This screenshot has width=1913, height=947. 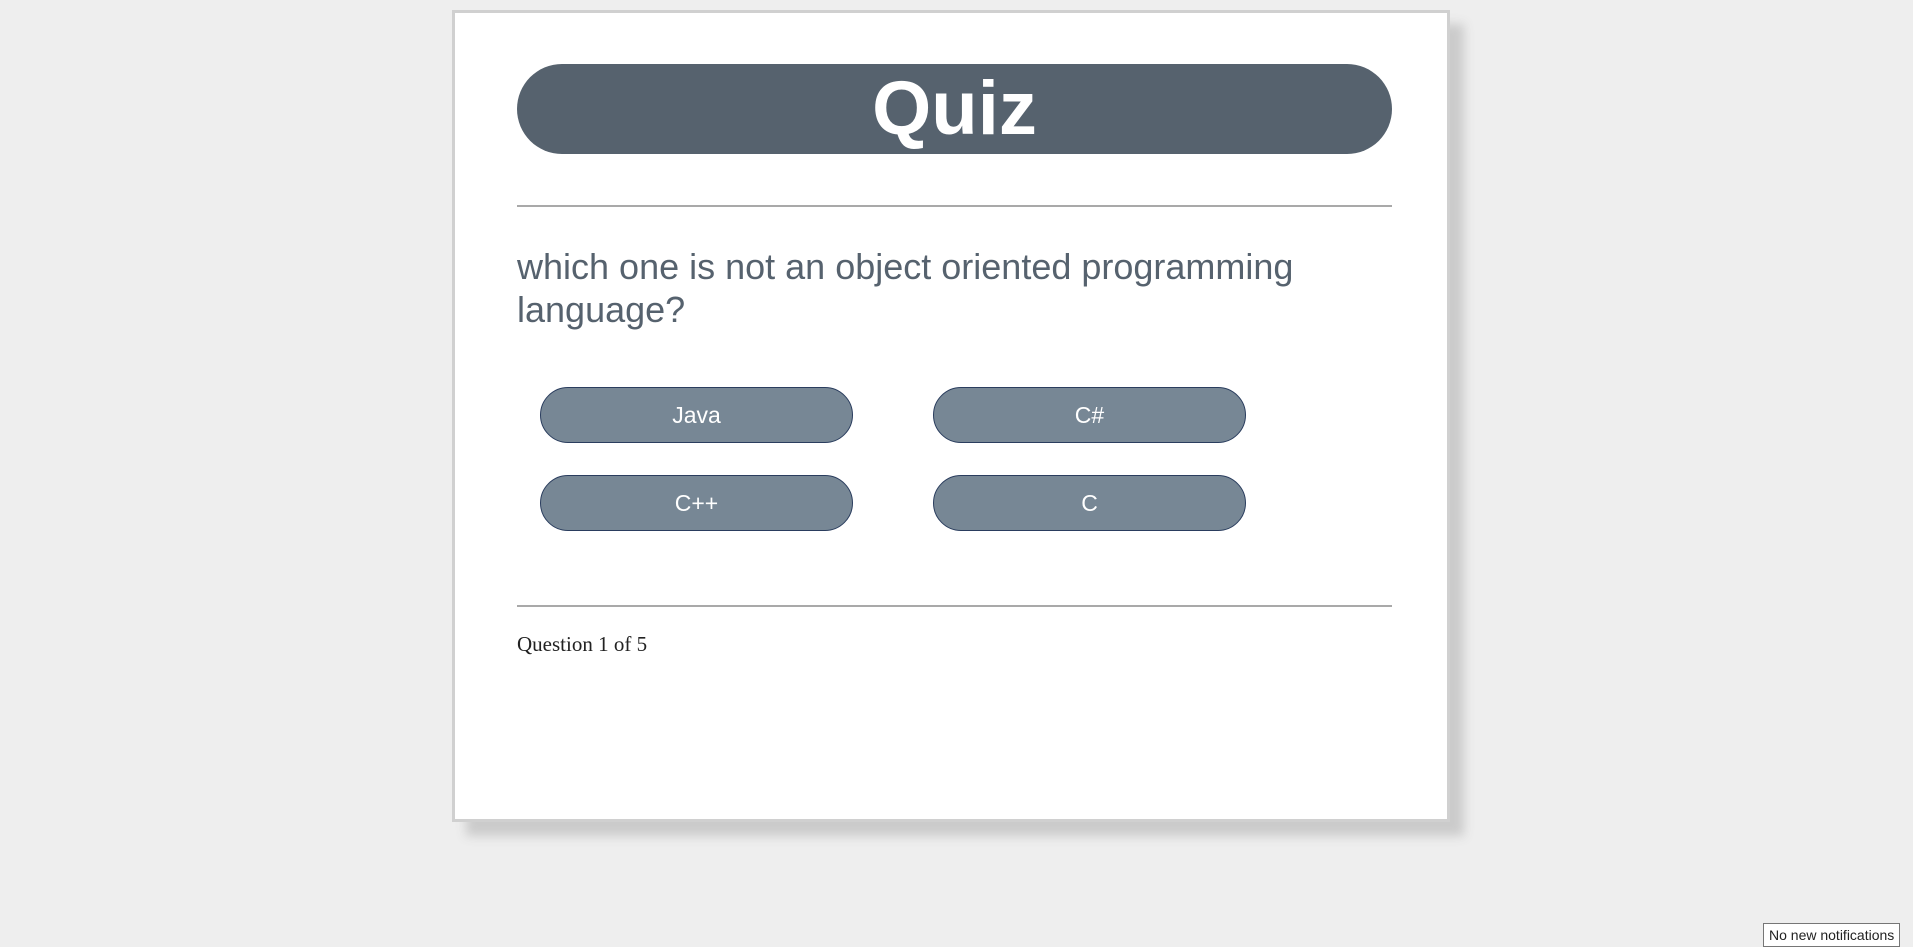 I want to click on choice-button-java: Java, so click(x=696, y=415).